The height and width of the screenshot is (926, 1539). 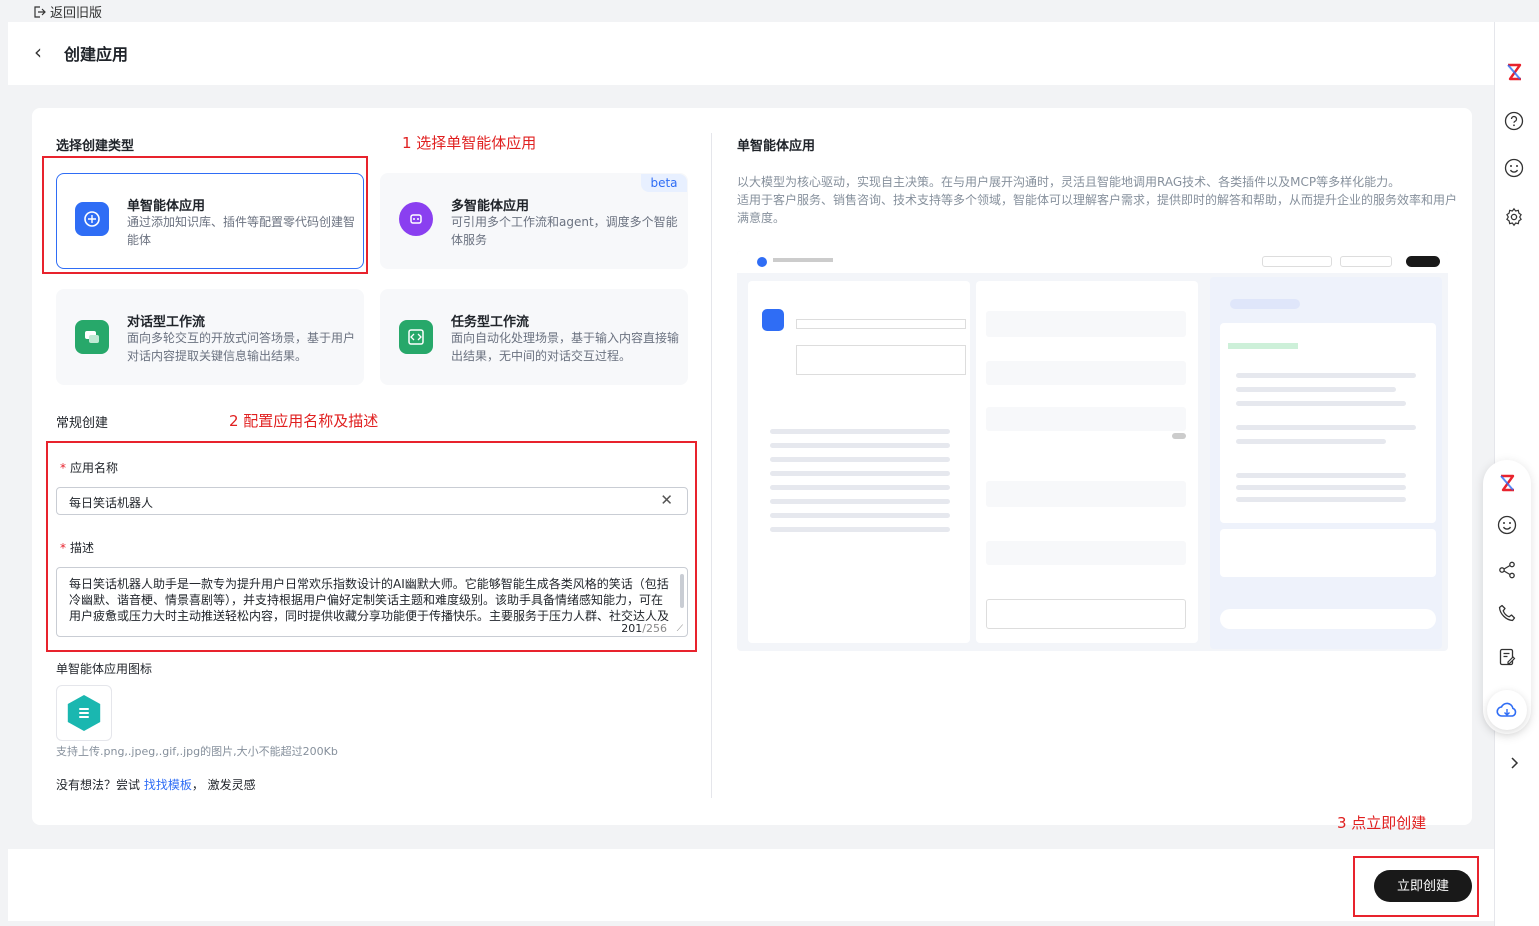 I want to click on brand-float-icon, so click(x=1507, y=483).